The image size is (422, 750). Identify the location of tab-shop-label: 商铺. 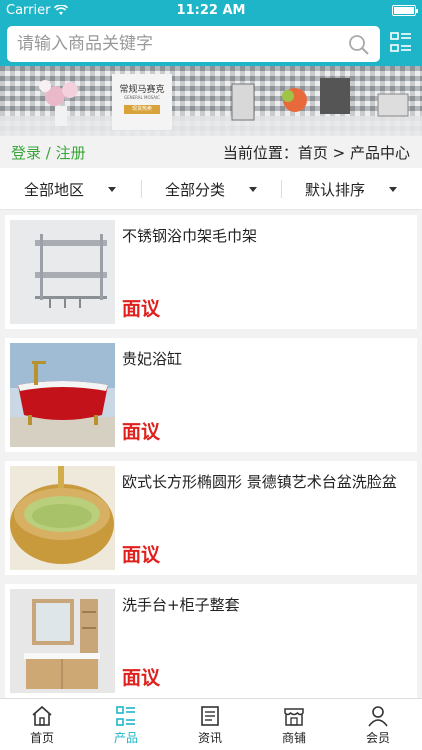
(293, 738).